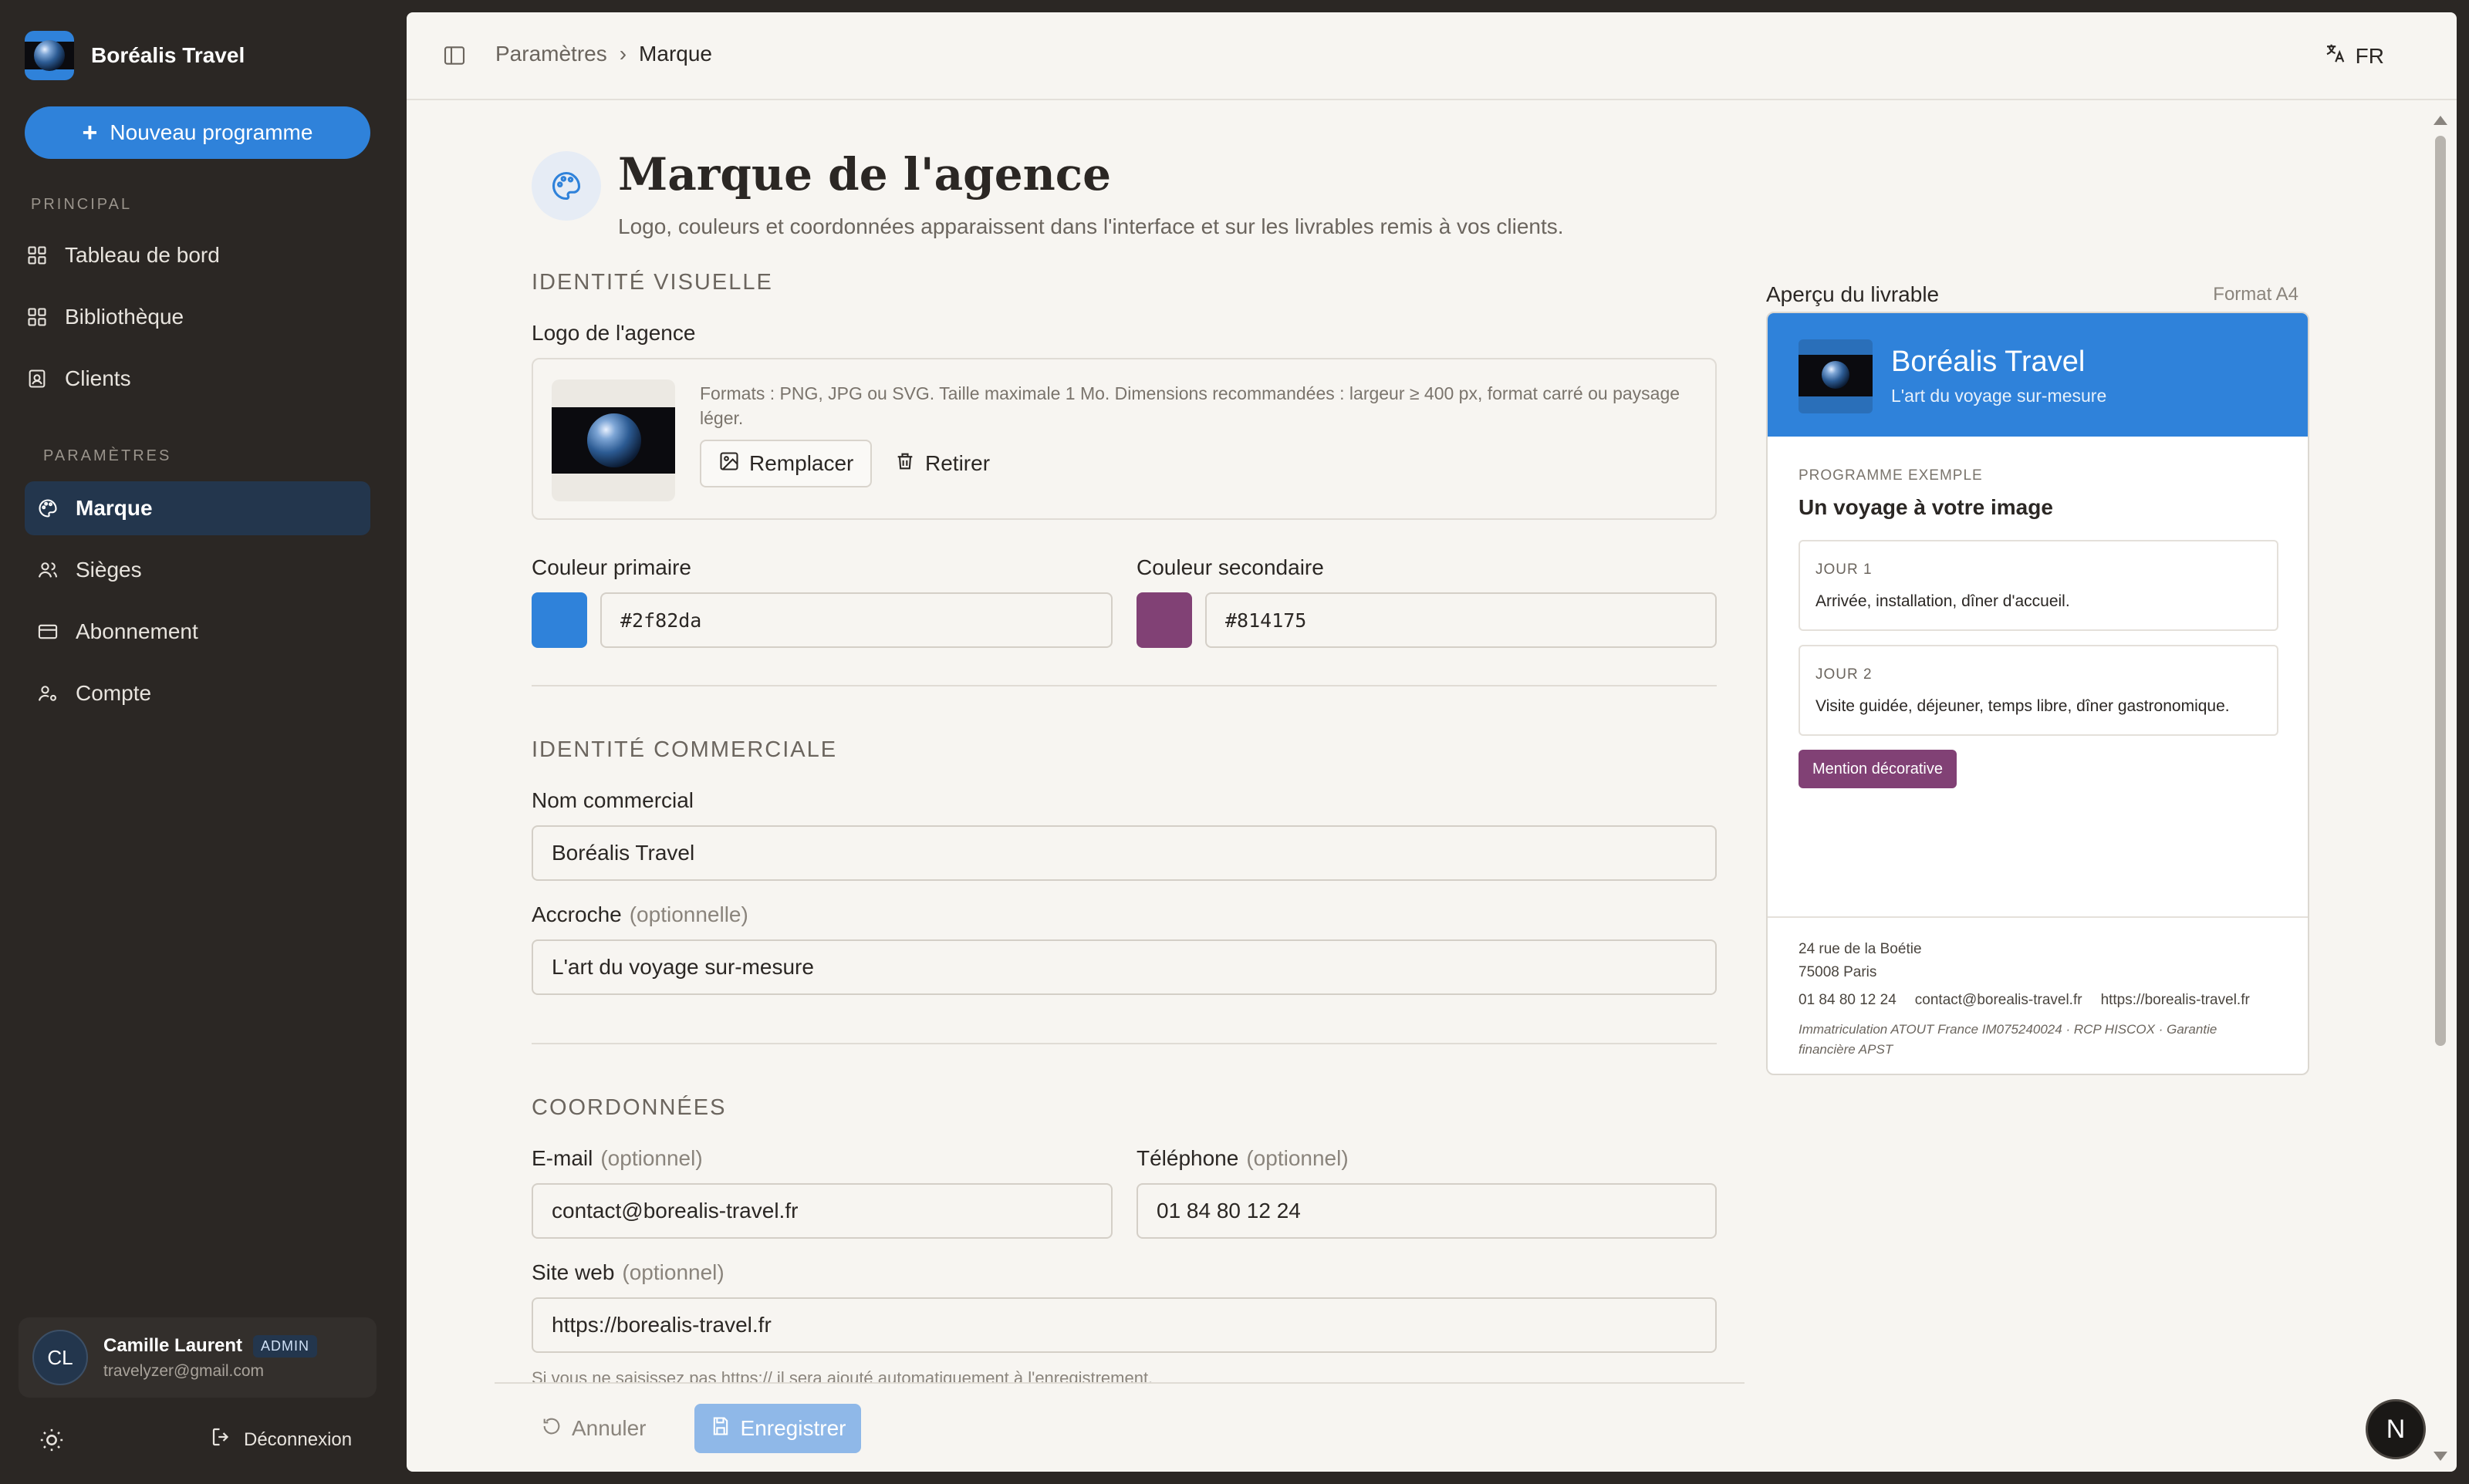  Describe the element at coordinates (137, 631) in the screenshot. I see `sidebar-item-label: Abonnement` at that location.